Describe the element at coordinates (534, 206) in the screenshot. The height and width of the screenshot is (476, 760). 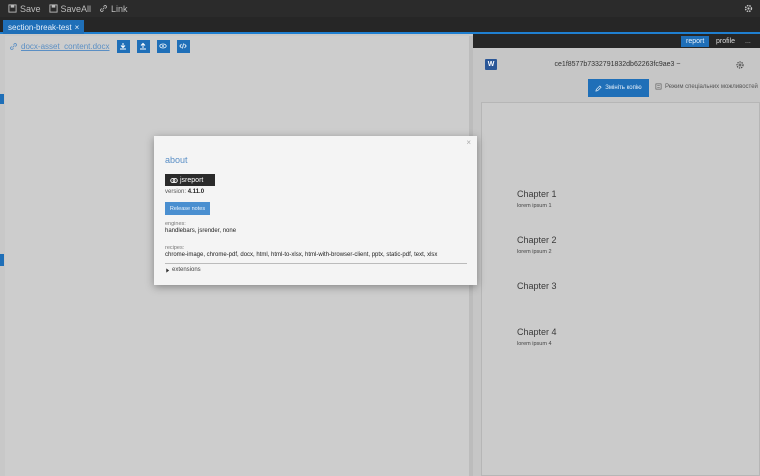
I see `chapter-text: lorem ipsum 1` at that location.